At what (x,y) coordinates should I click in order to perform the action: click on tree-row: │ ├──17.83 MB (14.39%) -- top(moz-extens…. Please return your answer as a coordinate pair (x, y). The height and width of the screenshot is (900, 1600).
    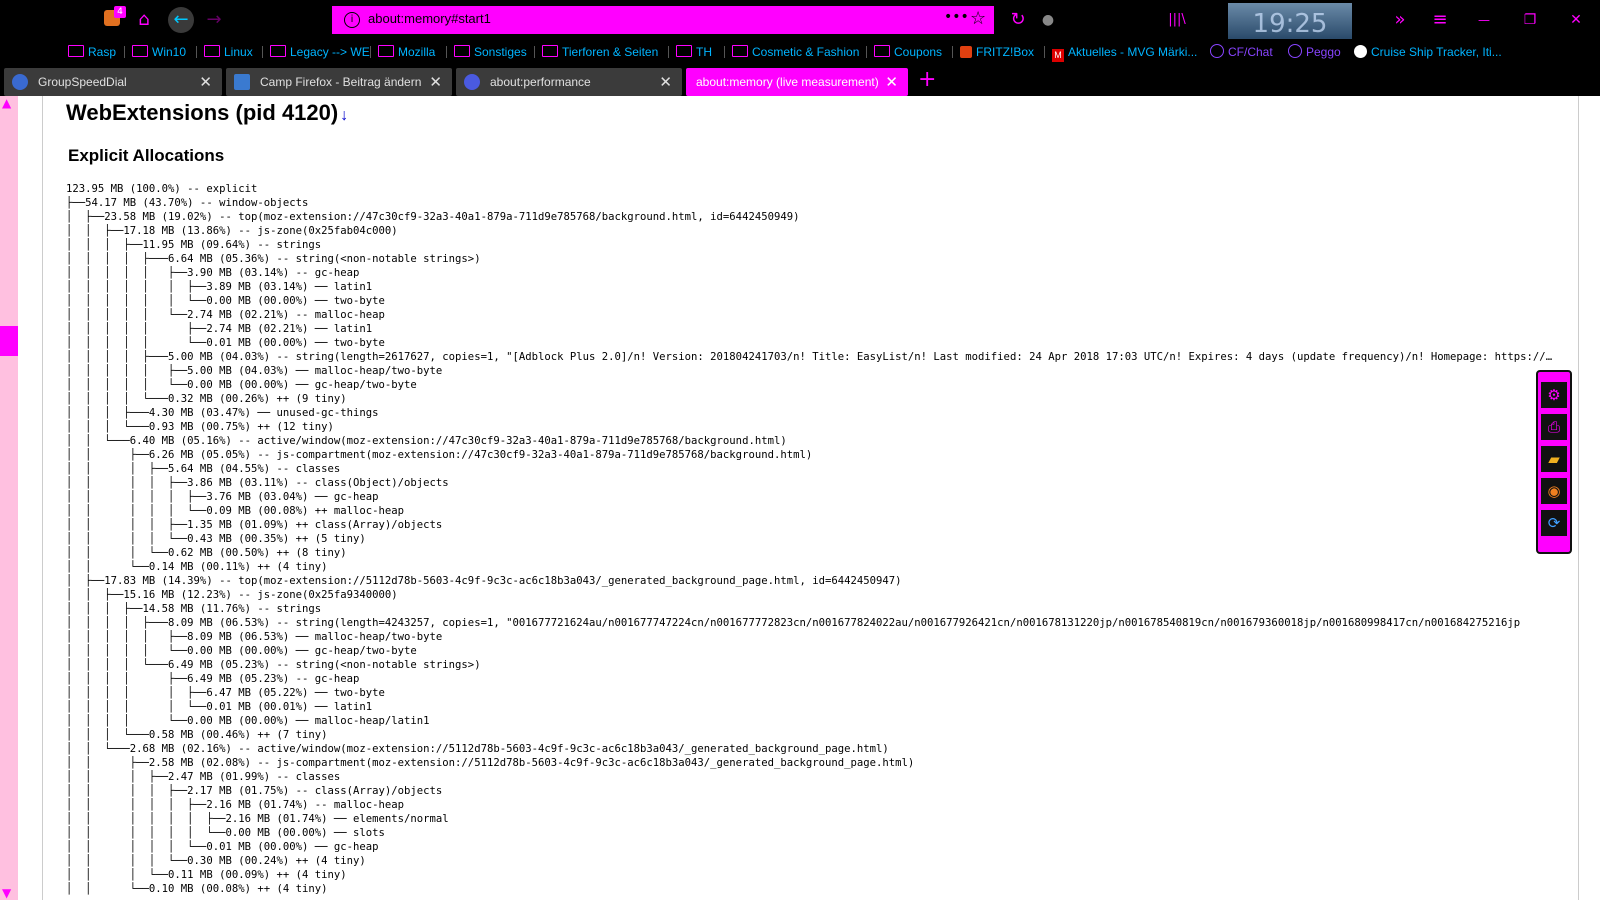
    Looking at the image, I should click on (811, 581).